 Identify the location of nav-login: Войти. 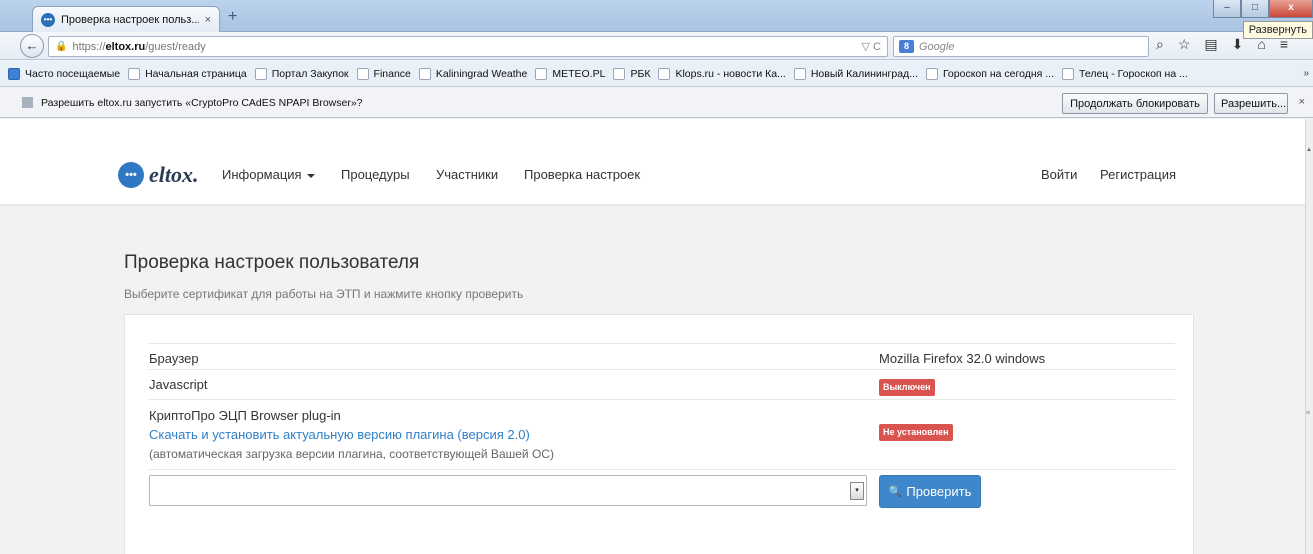
(1059, 174).